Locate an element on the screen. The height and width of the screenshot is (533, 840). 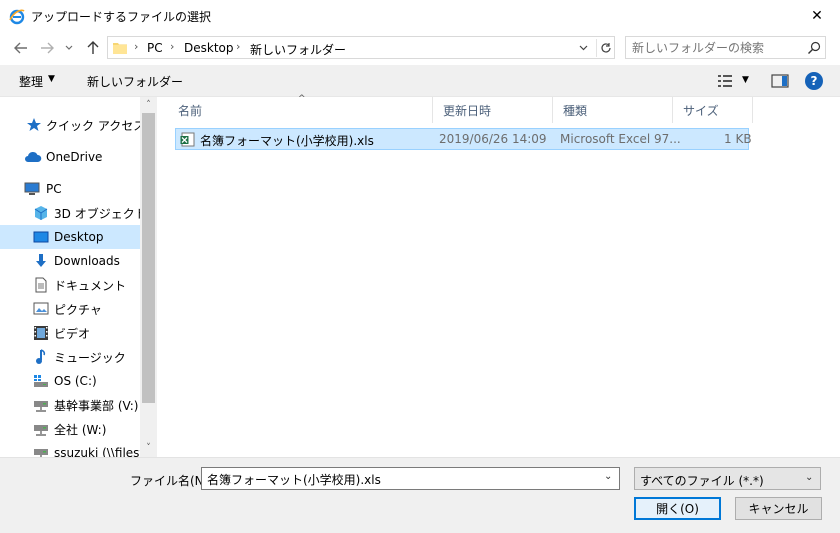
column-header-label: 更新日時 is located at coordinates (467, 110).